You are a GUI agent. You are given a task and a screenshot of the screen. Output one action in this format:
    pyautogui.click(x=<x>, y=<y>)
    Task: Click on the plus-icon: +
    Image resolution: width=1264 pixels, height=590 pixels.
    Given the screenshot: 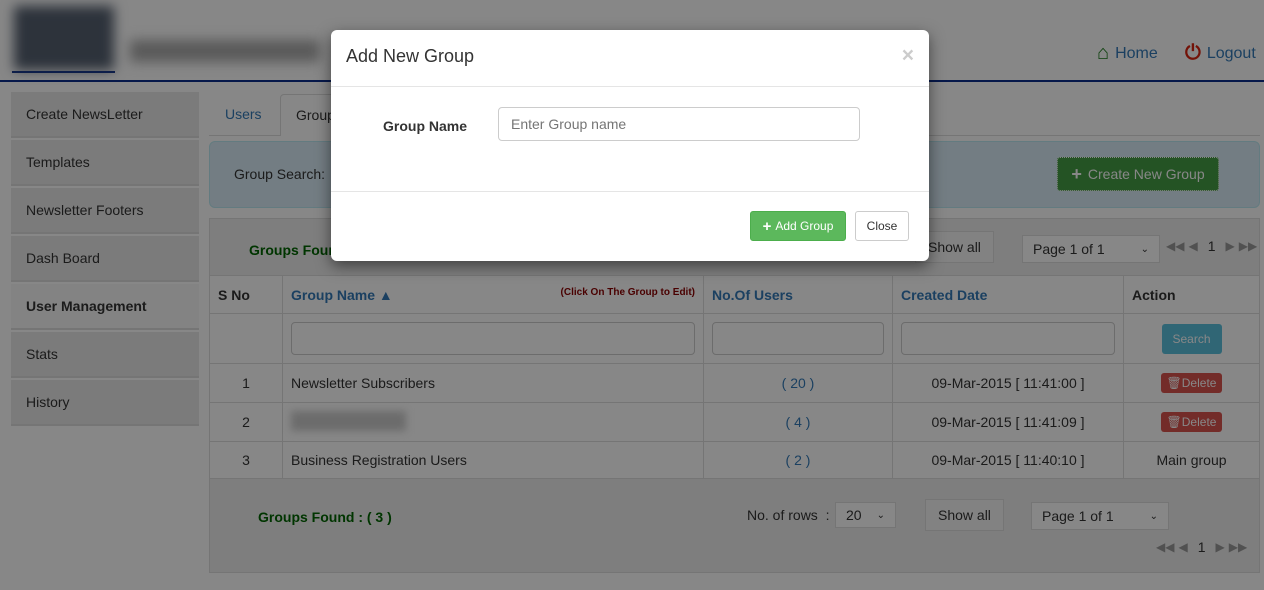 What is the action you would take?
    pyautogui.click(x=767, y=226)
    